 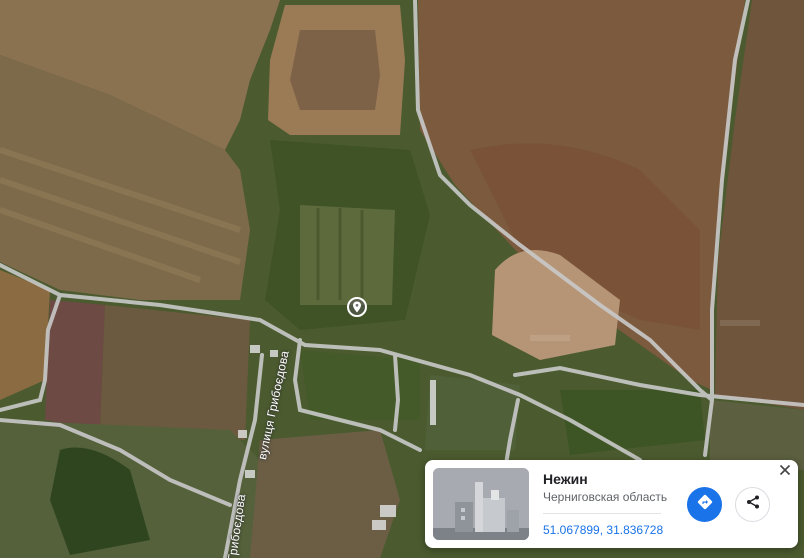 I want to click on directions-button, so click(x=704, y=504).